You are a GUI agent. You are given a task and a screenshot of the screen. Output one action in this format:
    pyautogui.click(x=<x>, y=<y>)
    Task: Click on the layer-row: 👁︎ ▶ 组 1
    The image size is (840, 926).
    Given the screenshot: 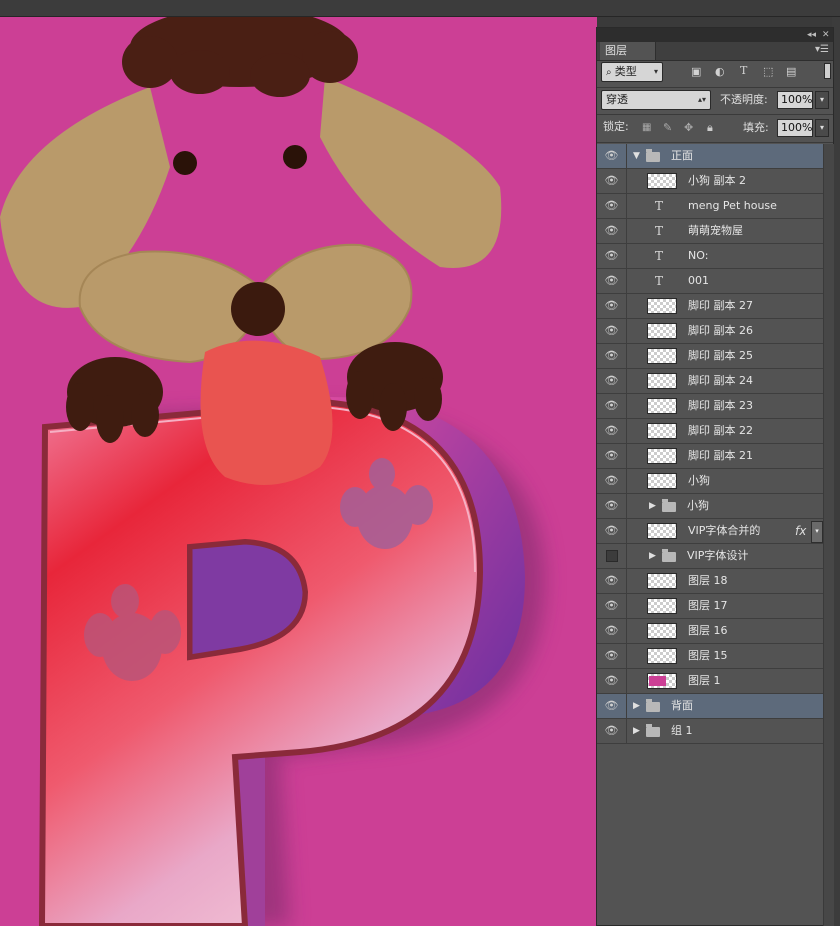 What is the action you would take?
    pyautogui.click(x=710, y=731)
    